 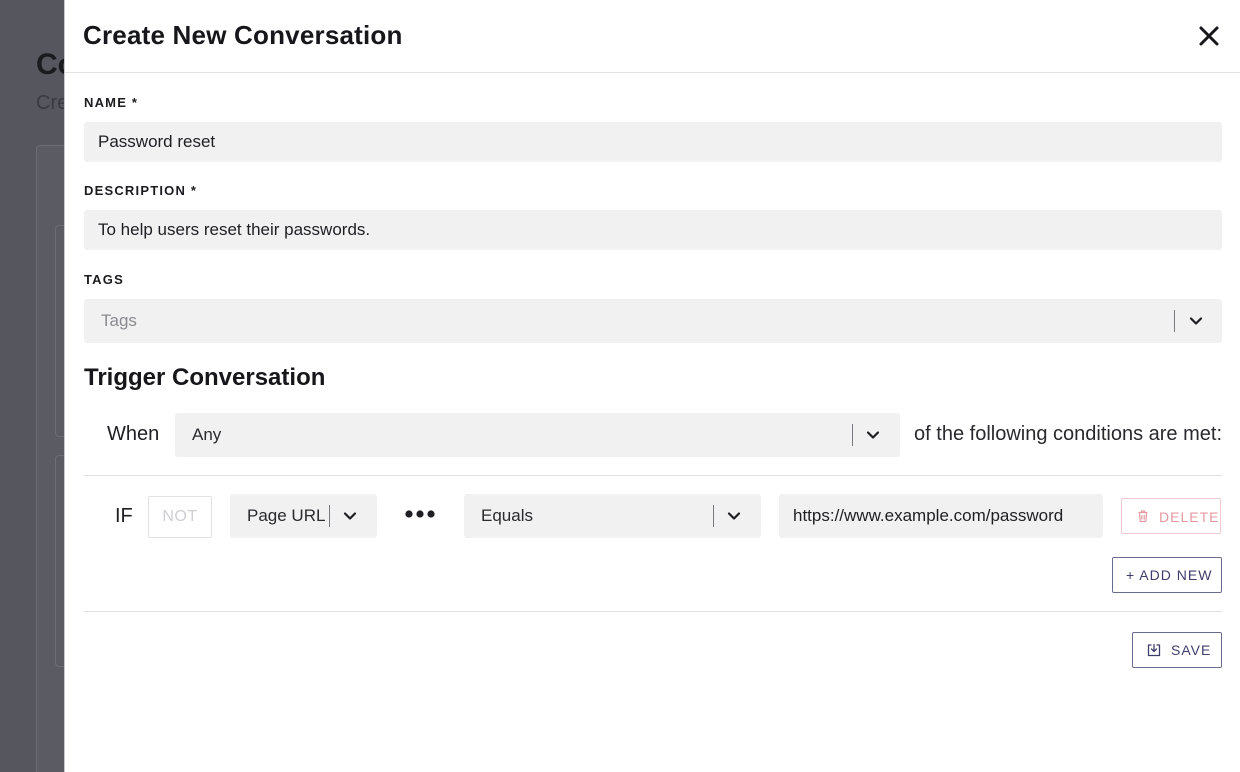 What do you see at coordinates (111, 102) in the screenshot?
I see `name-label: NAME *` at bounding box center [111, 102].